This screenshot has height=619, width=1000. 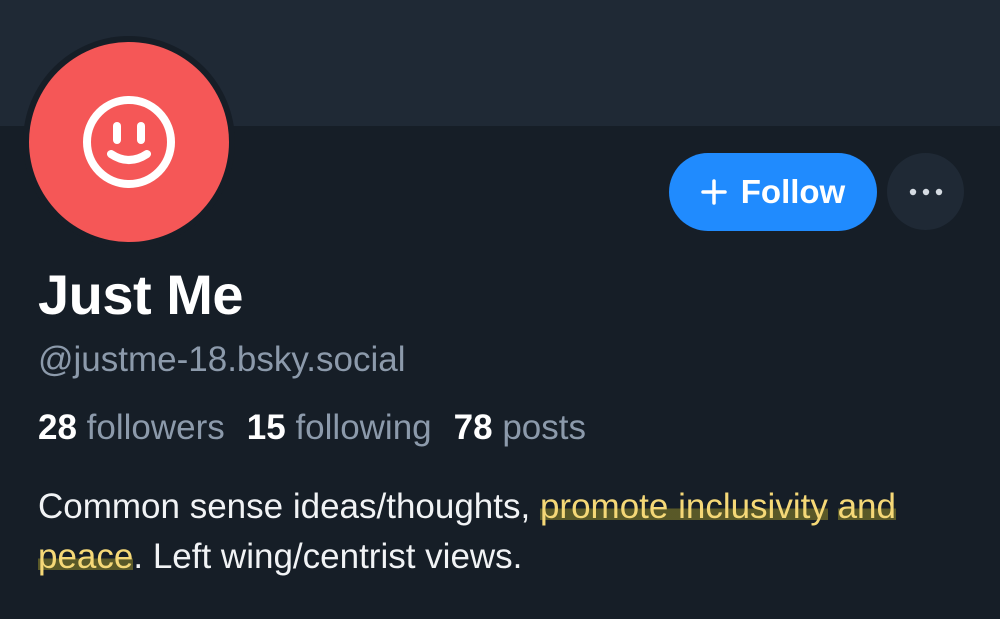 I want to click on avatar, so click(x=129, y=142).